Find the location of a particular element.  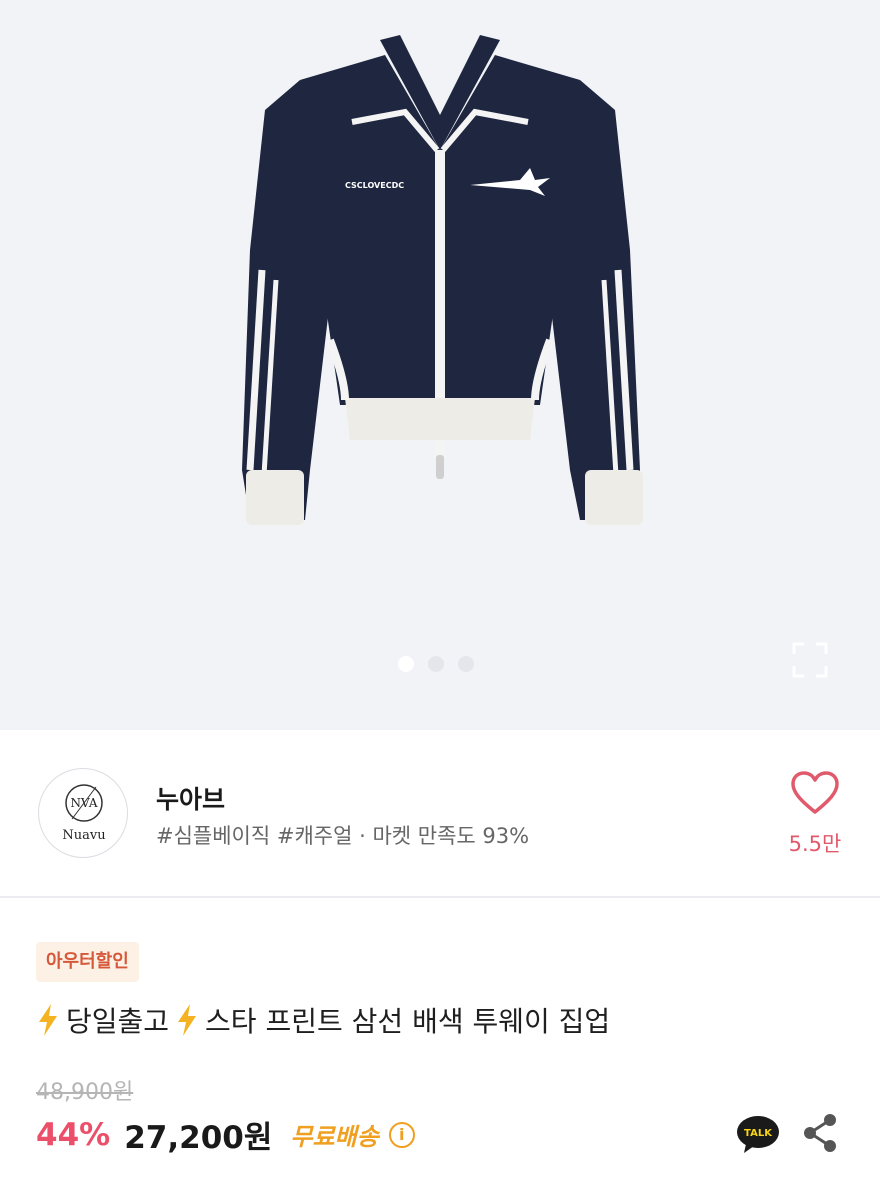

seller-logo: NVA Nuavu is located at coordinates (84, 813).